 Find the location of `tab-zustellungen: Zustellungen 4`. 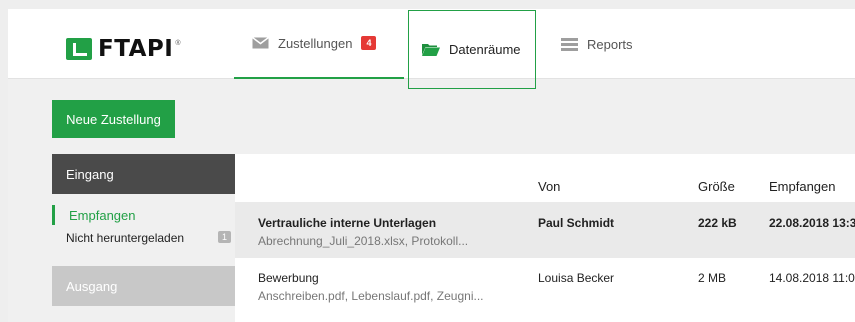

tab-zustellungen: Zustellungen 4 is located at coordinates (319, 44).